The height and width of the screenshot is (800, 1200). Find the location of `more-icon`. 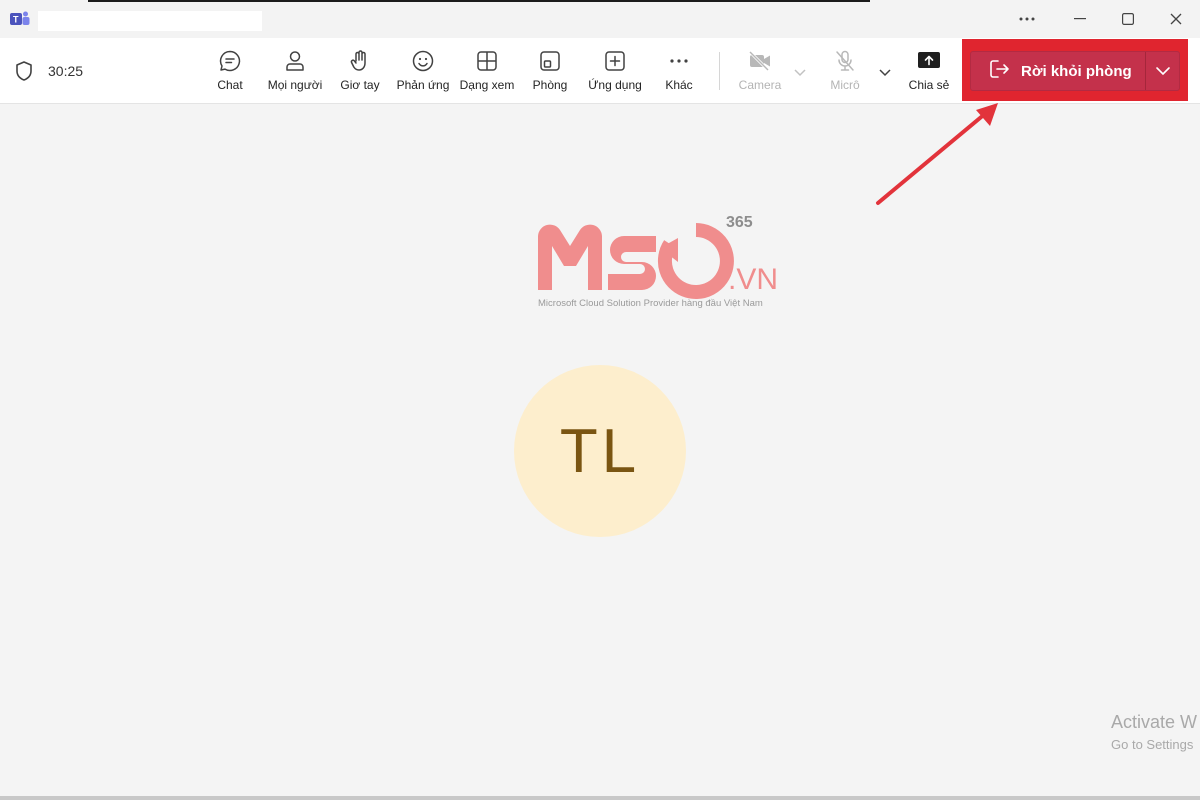

more-icon is located at coordinates (679, 61).